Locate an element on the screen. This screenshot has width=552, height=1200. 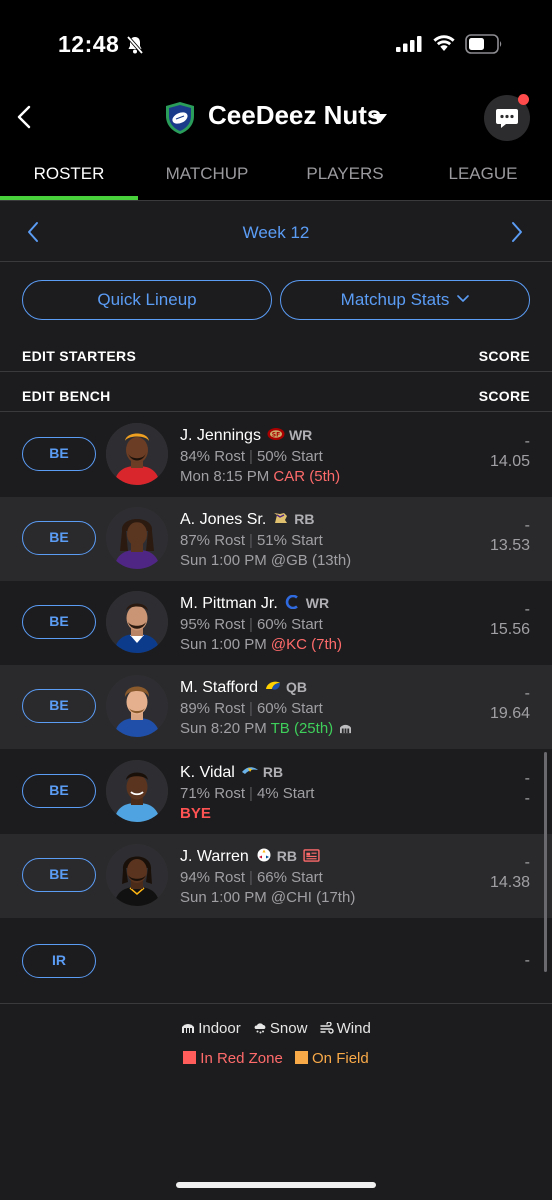
projected-score: 14.38 is located at coordinates (509, 882).